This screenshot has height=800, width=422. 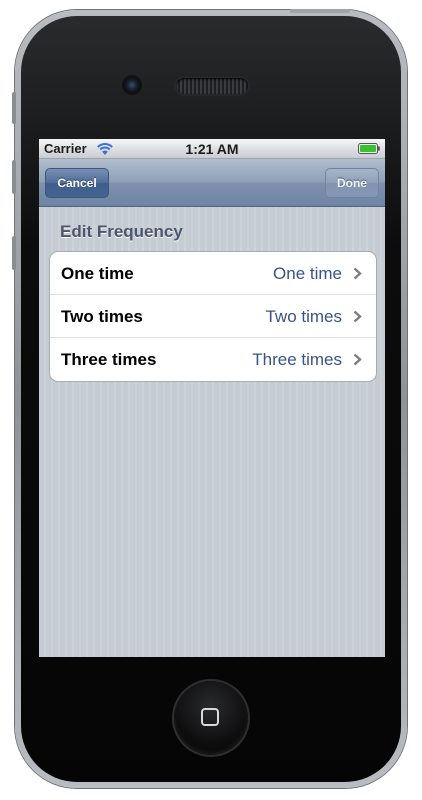 I want to click on frequency-row-three-times: Three times Three times, so click(x=213, y=359).